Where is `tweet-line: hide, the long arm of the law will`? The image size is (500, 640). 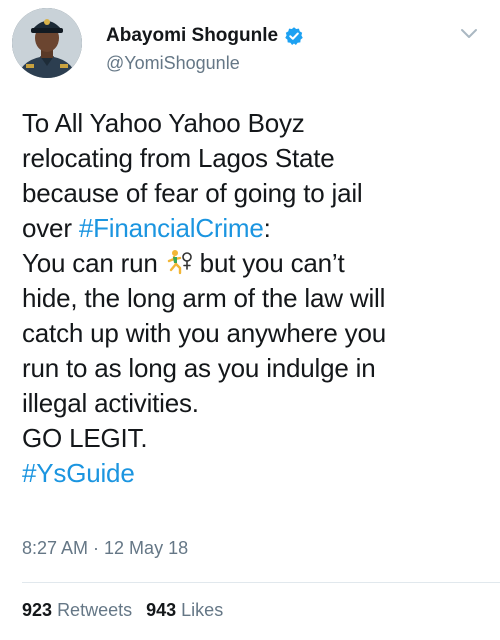 tweet-line: hide, the long arm of the law will is located at coordinates (204, 298).